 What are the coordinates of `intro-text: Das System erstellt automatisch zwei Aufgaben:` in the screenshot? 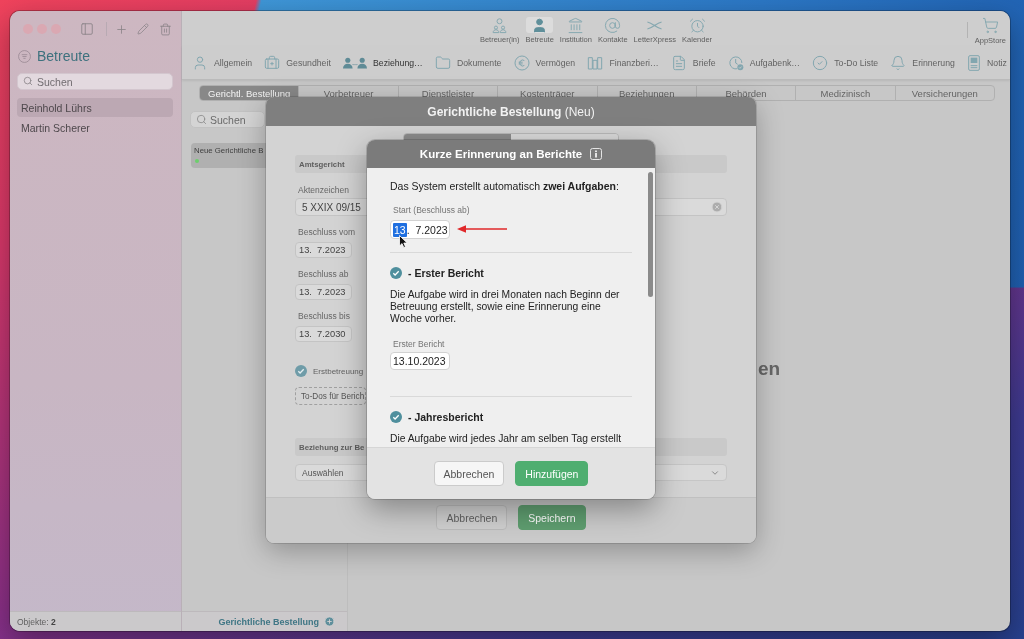 It's located at (505, 186).